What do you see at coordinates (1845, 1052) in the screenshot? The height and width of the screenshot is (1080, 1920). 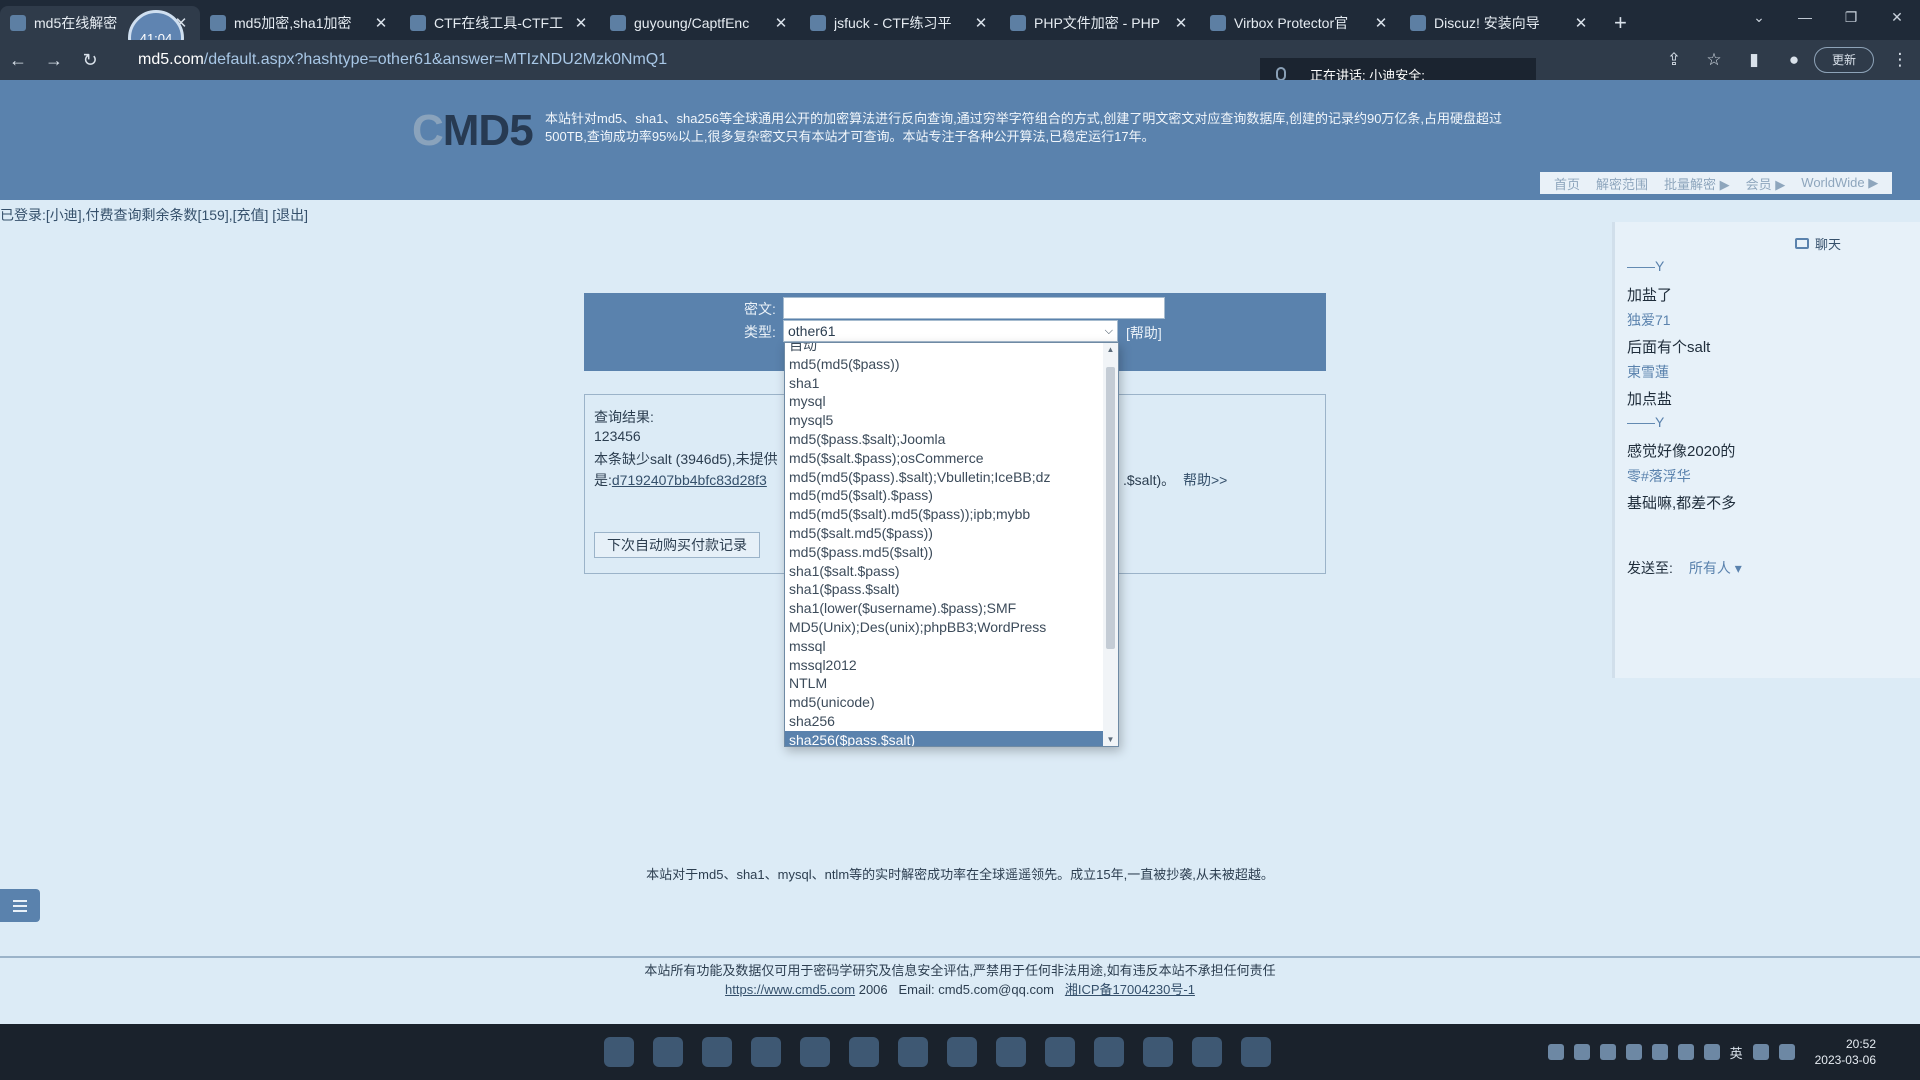 I see `clock: 20:52 2023-03-06` at bounding box center [1845, 1052].